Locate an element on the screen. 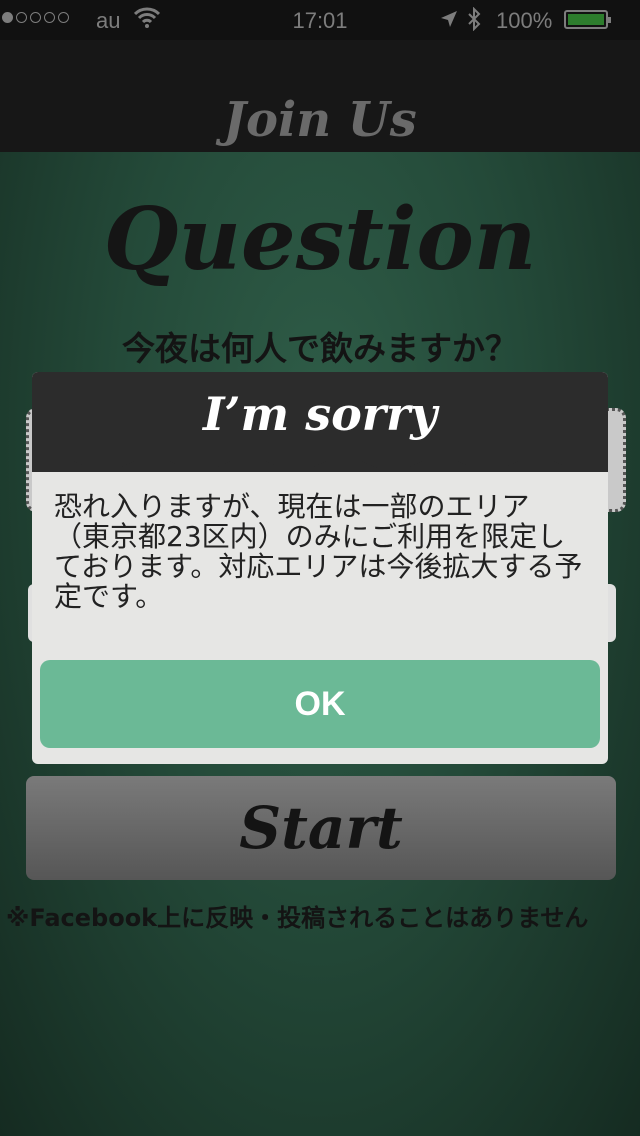 Image resolution: width=640 pixels, height=1136 pixels. start-button: Start is located at coordinates (321, 828).